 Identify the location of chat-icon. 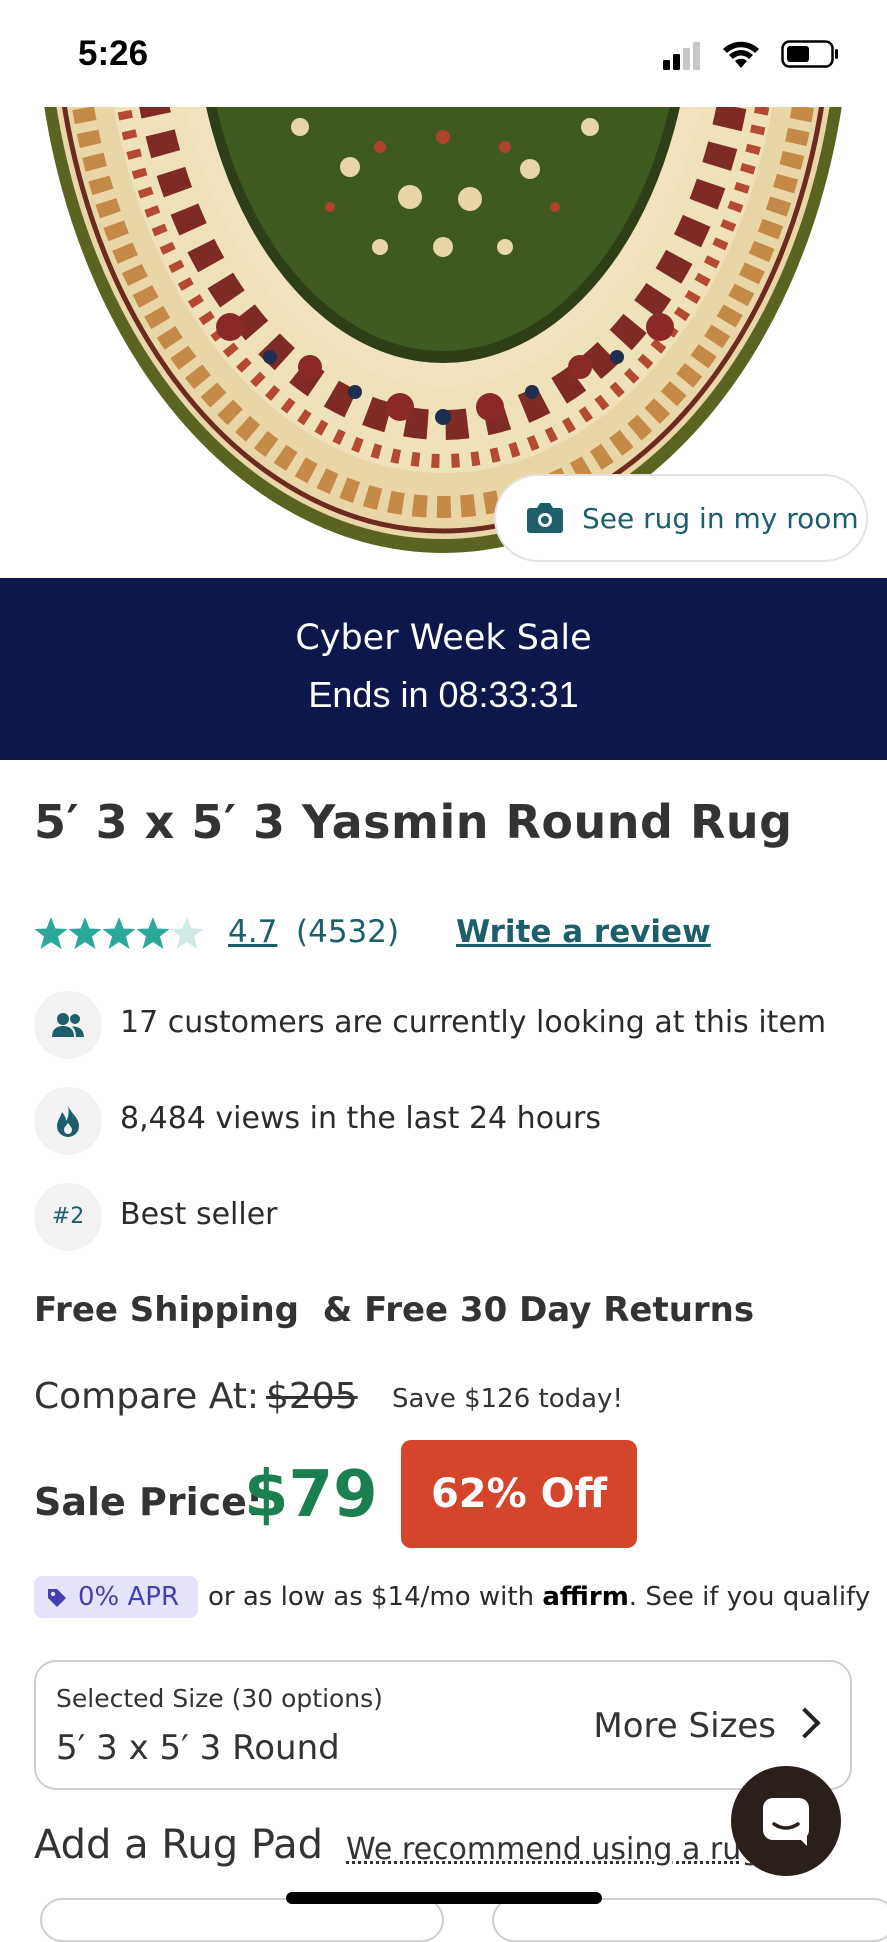
(786, 1822).